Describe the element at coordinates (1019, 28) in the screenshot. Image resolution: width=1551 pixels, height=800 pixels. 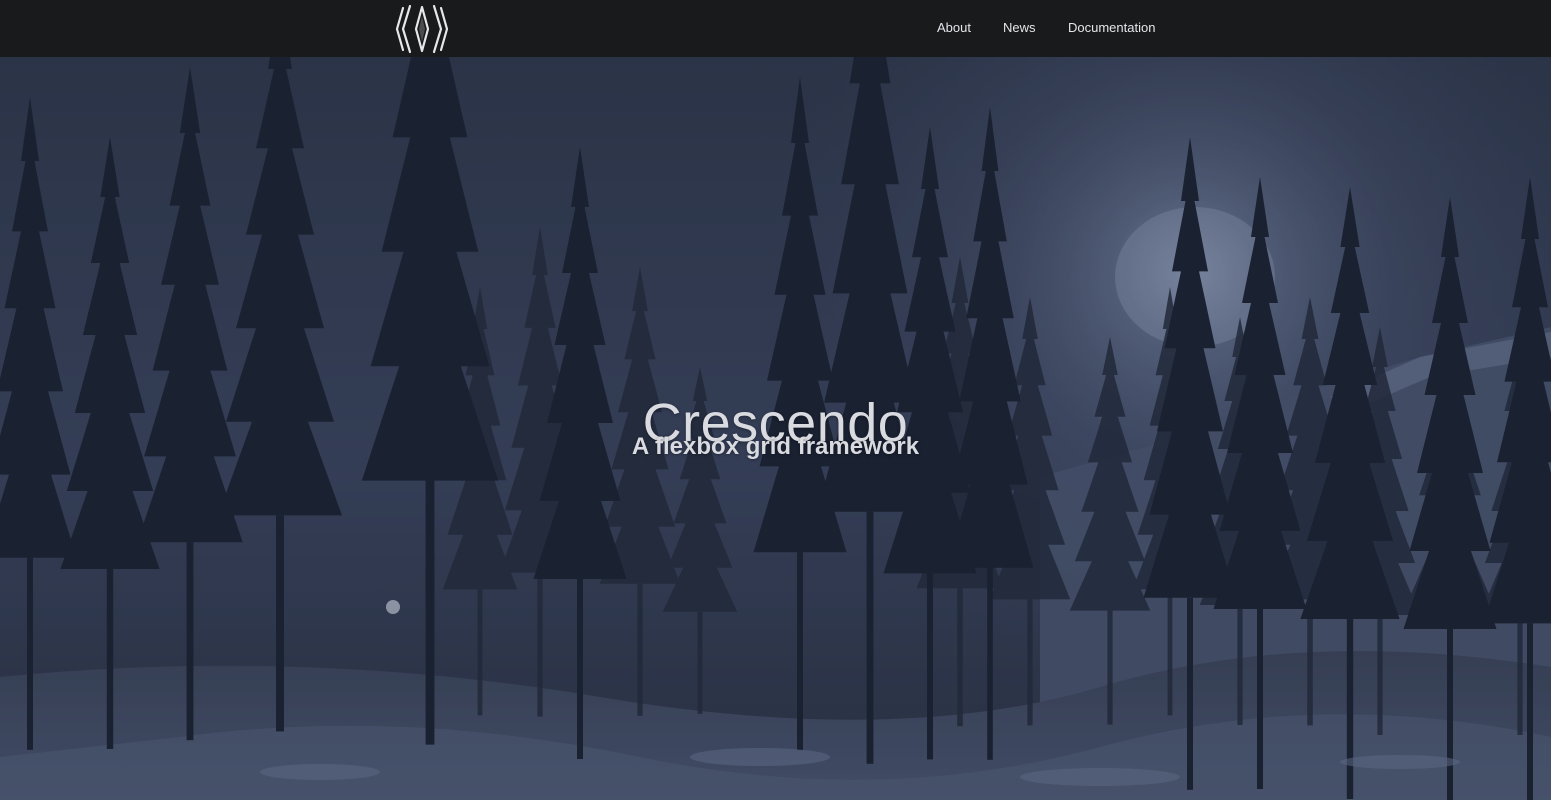
I see `nav-link-news: News` at that location.